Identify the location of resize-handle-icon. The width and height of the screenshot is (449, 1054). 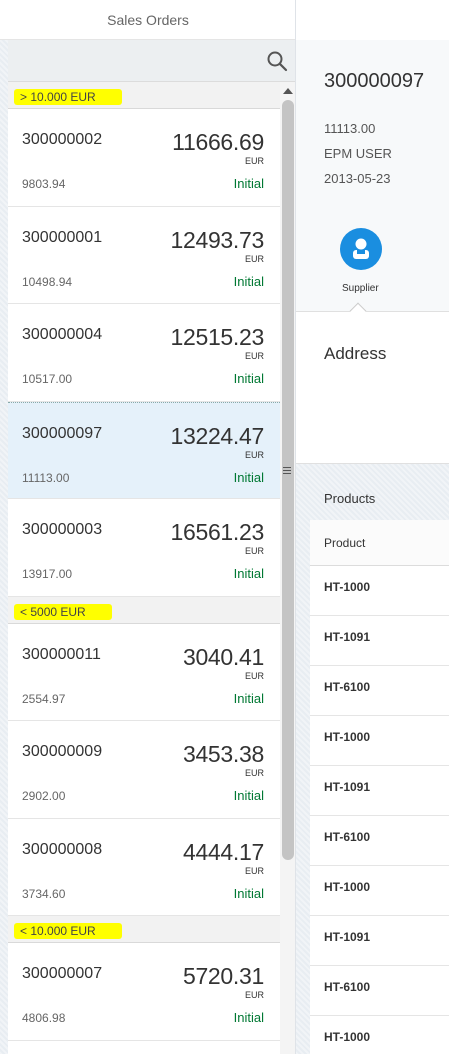
(287, 472).